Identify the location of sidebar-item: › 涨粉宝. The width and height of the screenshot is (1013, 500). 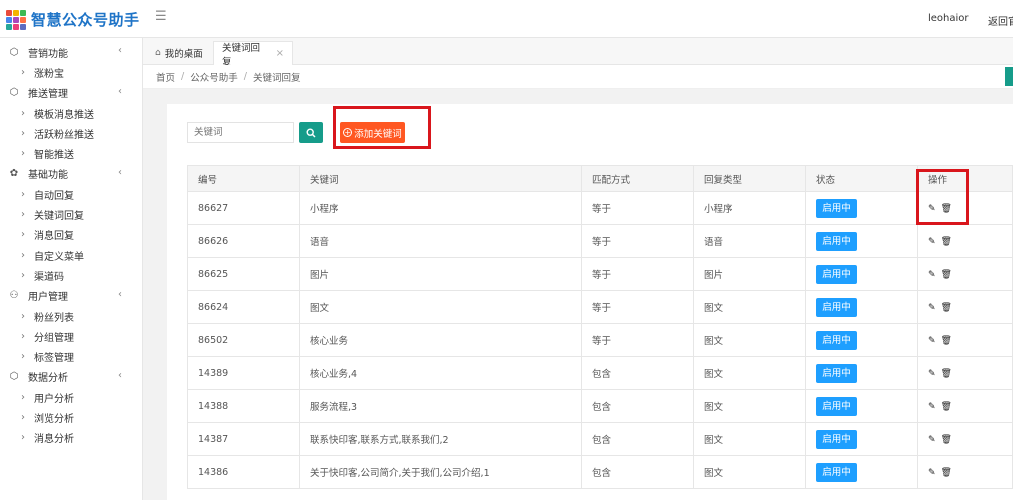
(71, 72).